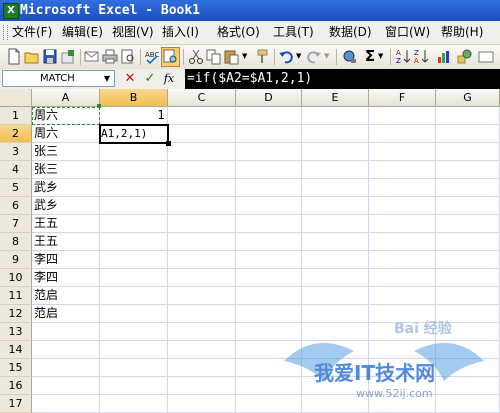 The width and height of the screenshot is (500, 413). Describe the element at coordinates (202, 152) in the screenshot. I see `cell-c3` at that location.